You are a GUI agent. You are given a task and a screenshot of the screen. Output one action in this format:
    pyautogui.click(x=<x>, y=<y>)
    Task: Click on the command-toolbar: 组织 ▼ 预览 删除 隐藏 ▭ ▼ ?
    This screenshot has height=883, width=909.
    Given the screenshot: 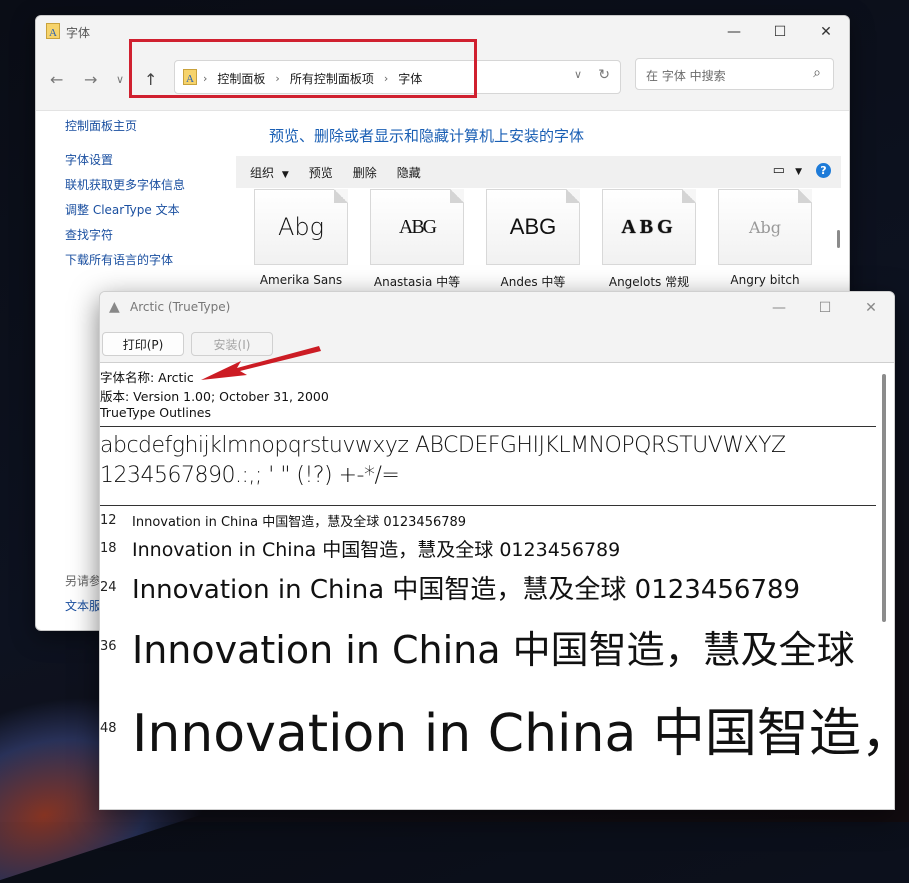 What is the action you would take?
    pyautogui.click(x=538, y=172)
    